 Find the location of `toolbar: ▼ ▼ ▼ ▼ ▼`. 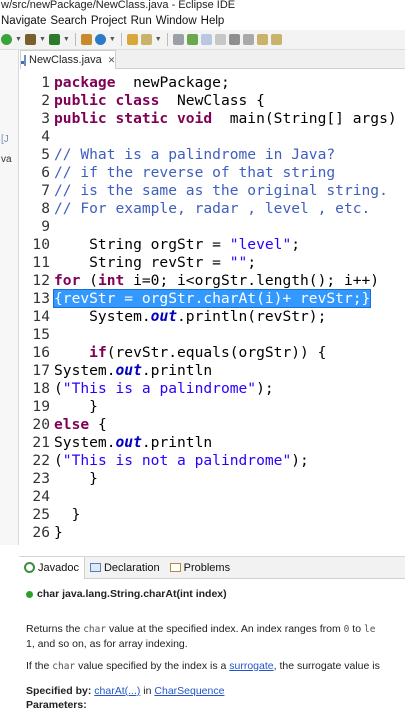

toolbar: ▼ ▼ ▼ ▼ ▼ is located at coordinates (202, 40).